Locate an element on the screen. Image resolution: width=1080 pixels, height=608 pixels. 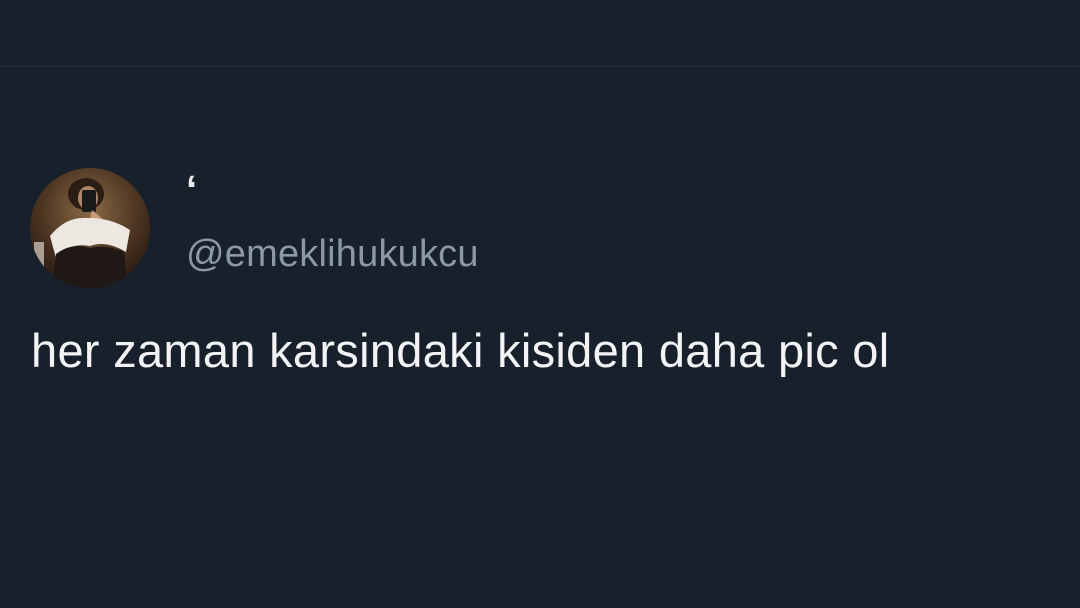
profile-photo-icon is located at coordinates (90, 228).